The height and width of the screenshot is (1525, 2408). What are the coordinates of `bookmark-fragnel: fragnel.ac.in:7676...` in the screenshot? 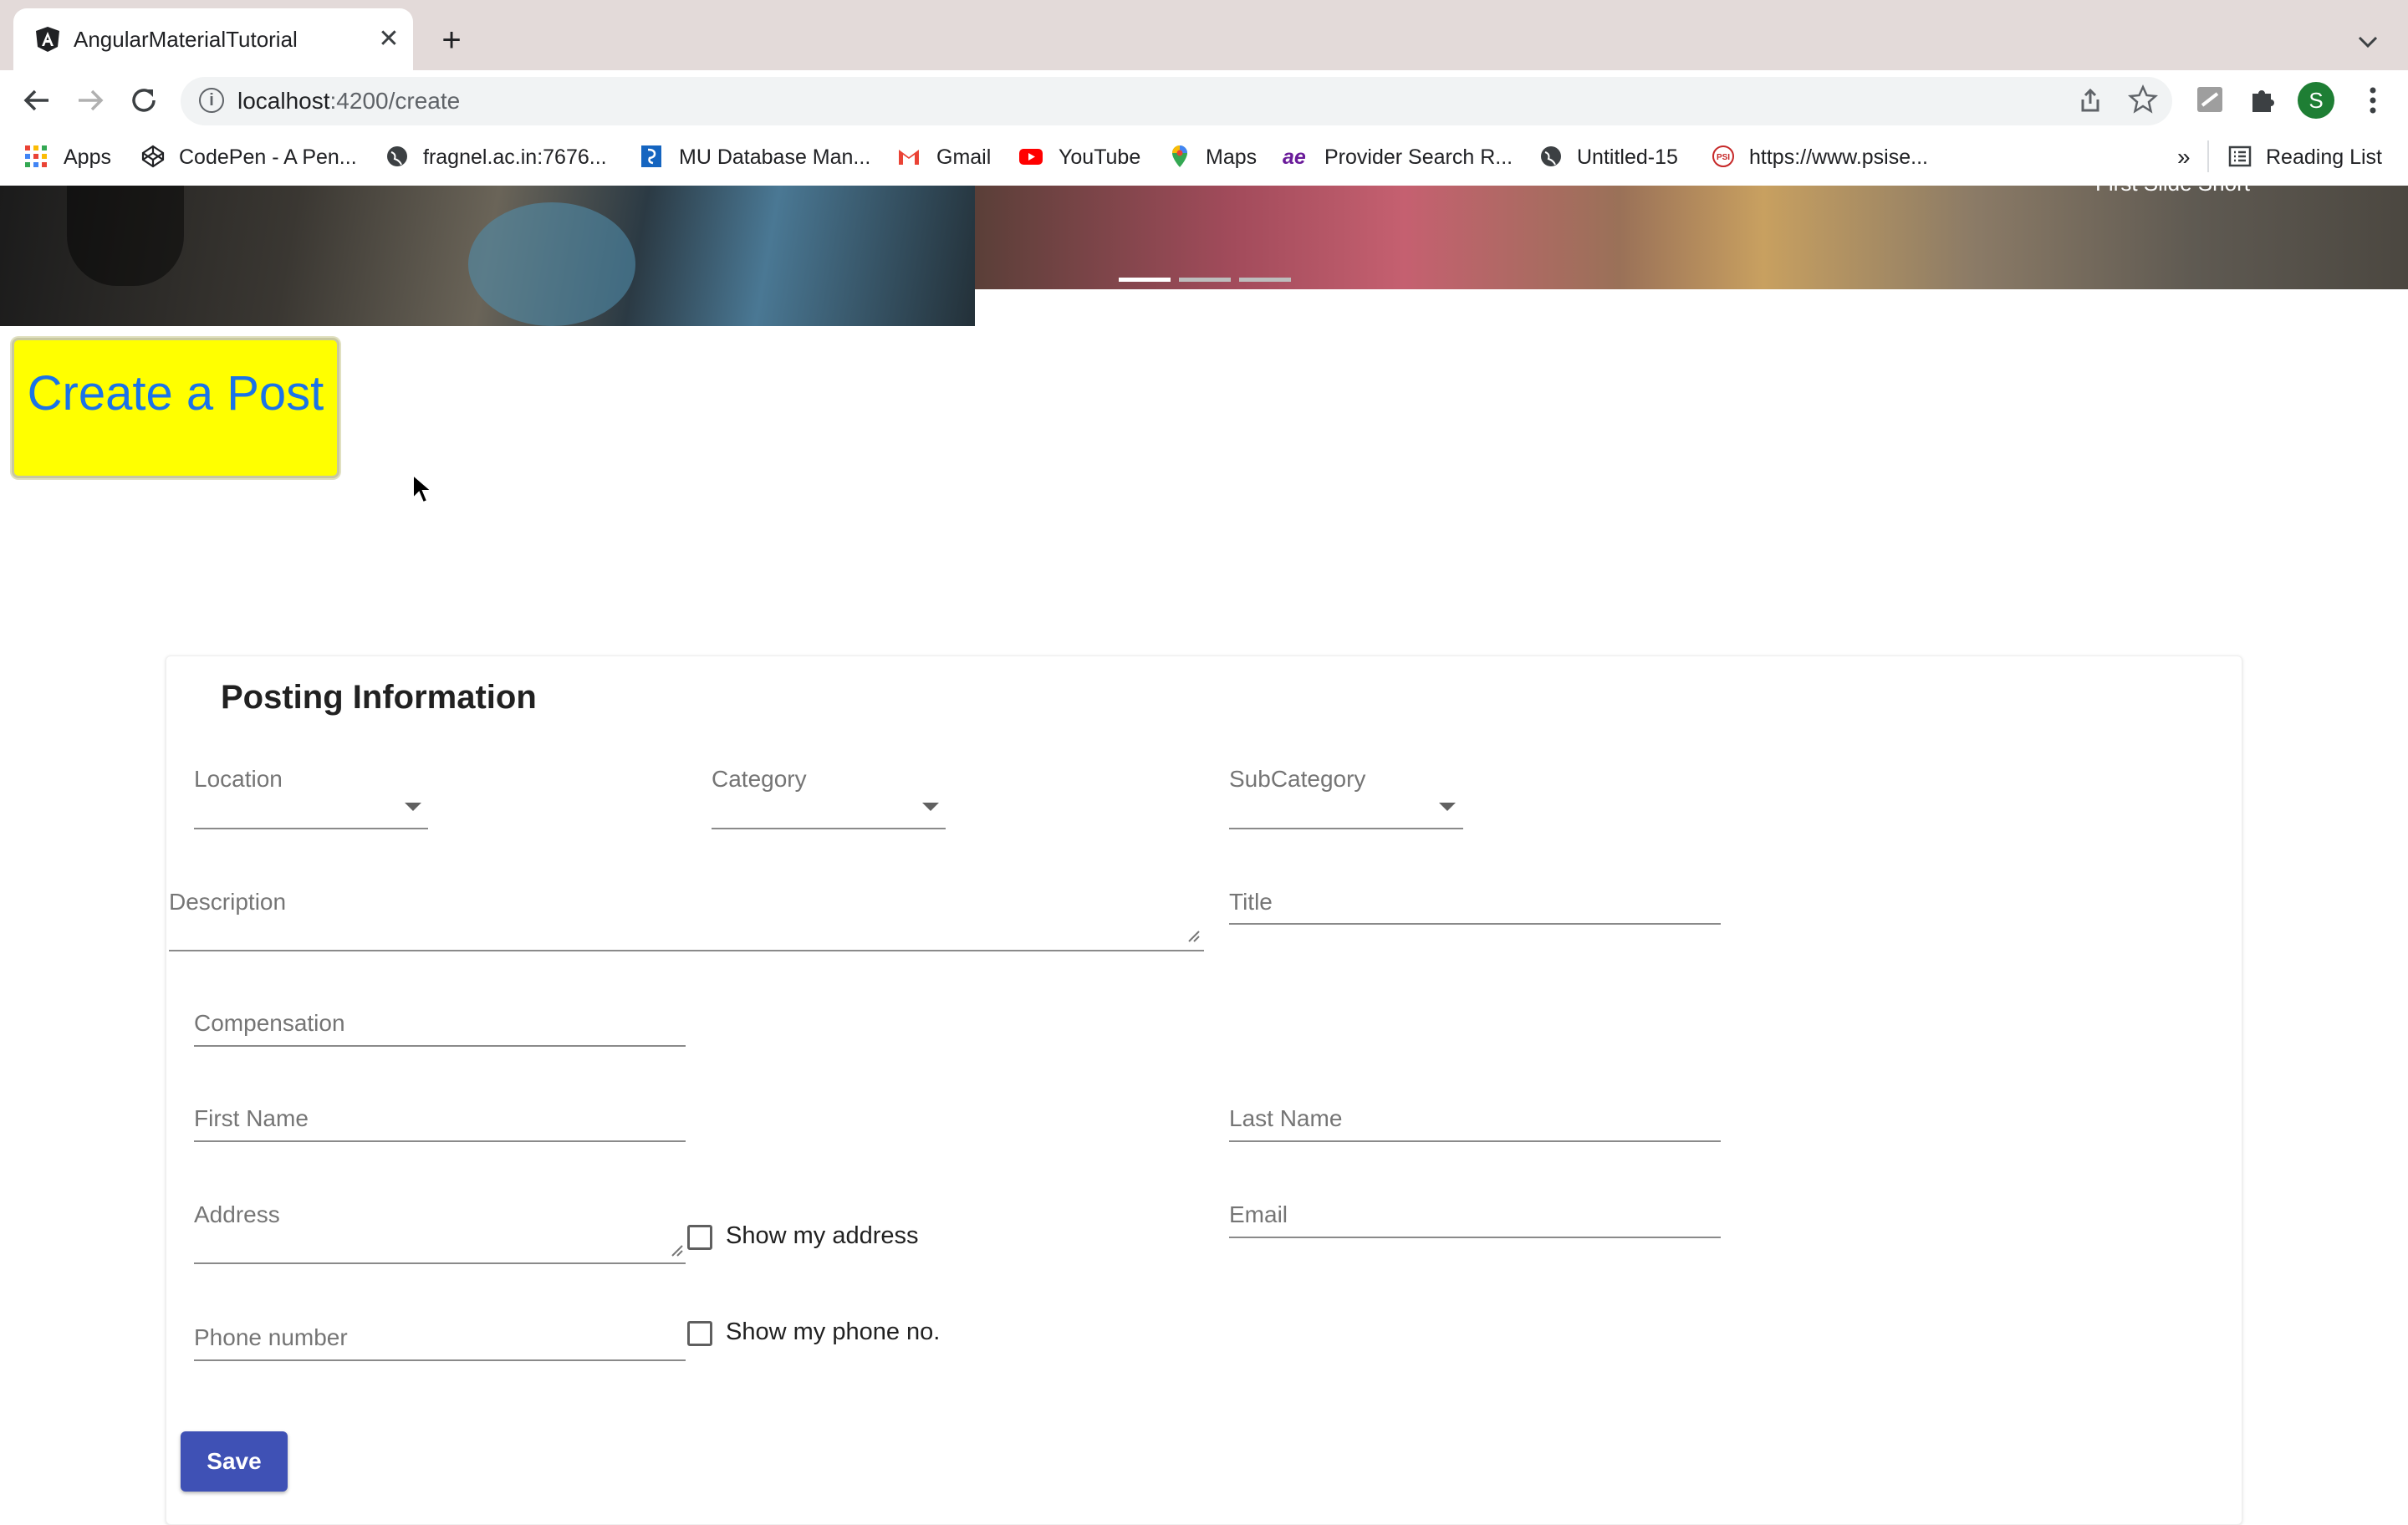 It's located at (515, 157).